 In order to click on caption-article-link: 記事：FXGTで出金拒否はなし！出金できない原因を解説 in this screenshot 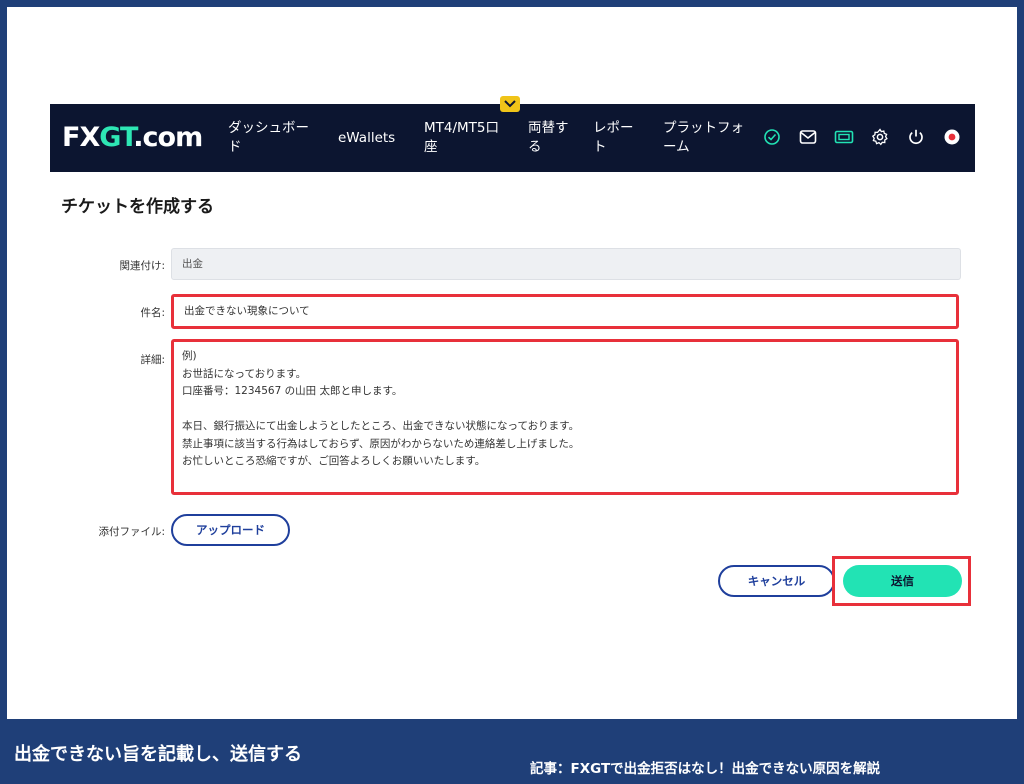, I will do `click(705, 769)`.